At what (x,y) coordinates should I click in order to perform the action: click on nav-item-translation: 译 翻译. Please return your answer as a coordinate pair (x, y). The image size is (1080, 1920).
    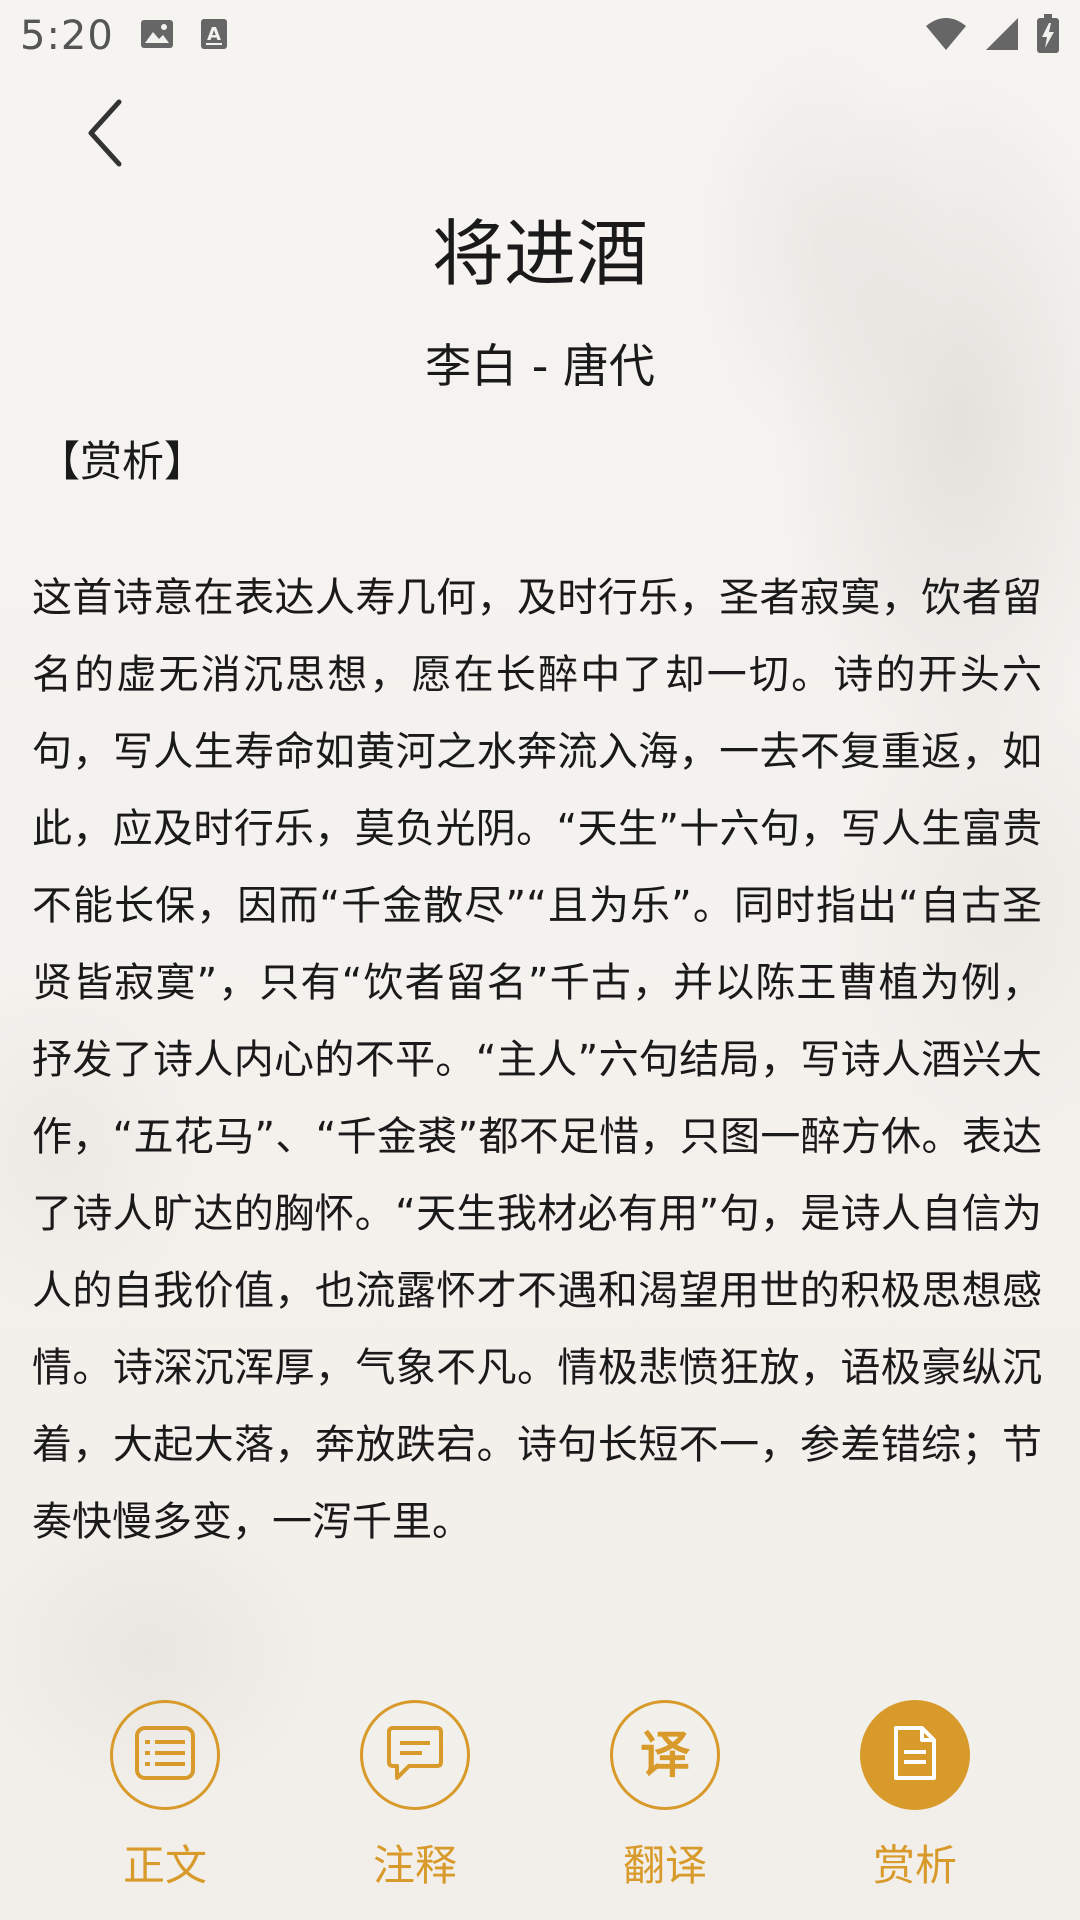
    Looking at the image, I should click on (665, 1800).